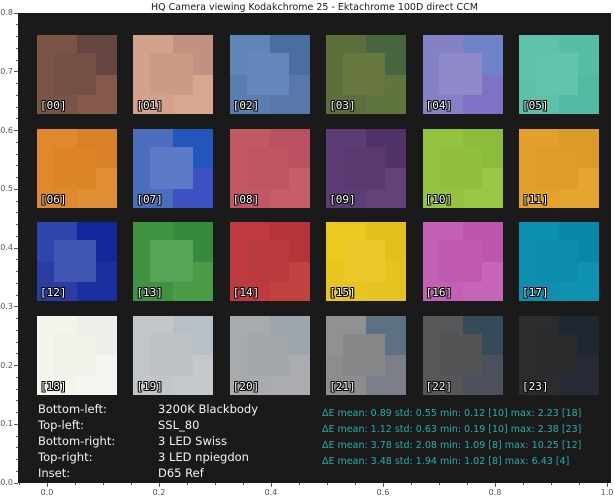 The image size is (615, 500). What do you see at coordinates (366, 168) in the screenshot?
I see `color-patch-09: [09]` at bounding box center [366, 168].